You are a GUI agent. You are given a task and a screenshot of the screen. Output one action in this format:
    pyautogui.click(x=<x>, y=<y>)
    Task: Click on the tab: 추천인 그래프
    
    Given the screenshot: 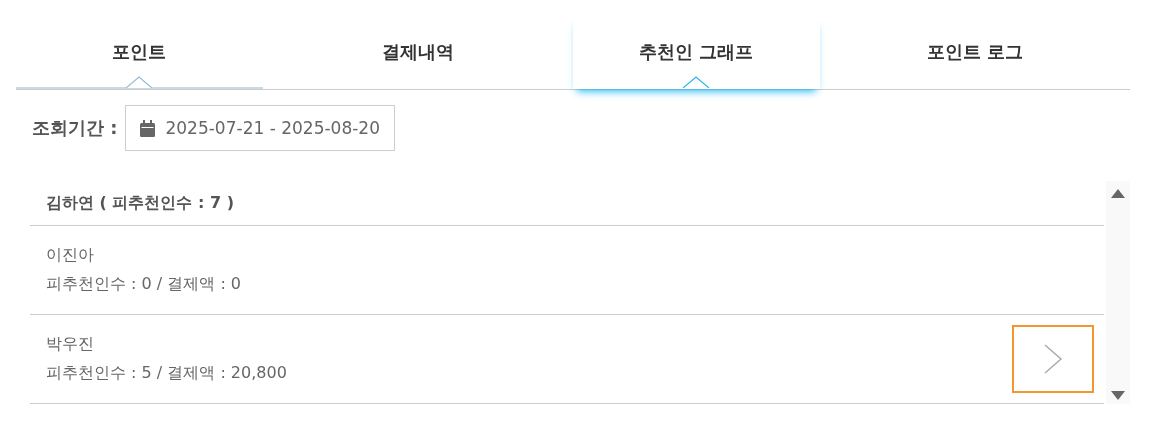 What is the action you would take?
    pyautogui.click(x=696, y=52)
    